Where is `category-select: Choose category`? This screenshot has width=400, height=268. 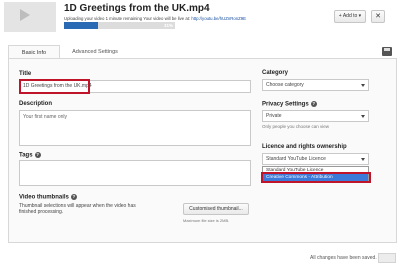 category-select: Choose category is located at coordinates (315, 85).